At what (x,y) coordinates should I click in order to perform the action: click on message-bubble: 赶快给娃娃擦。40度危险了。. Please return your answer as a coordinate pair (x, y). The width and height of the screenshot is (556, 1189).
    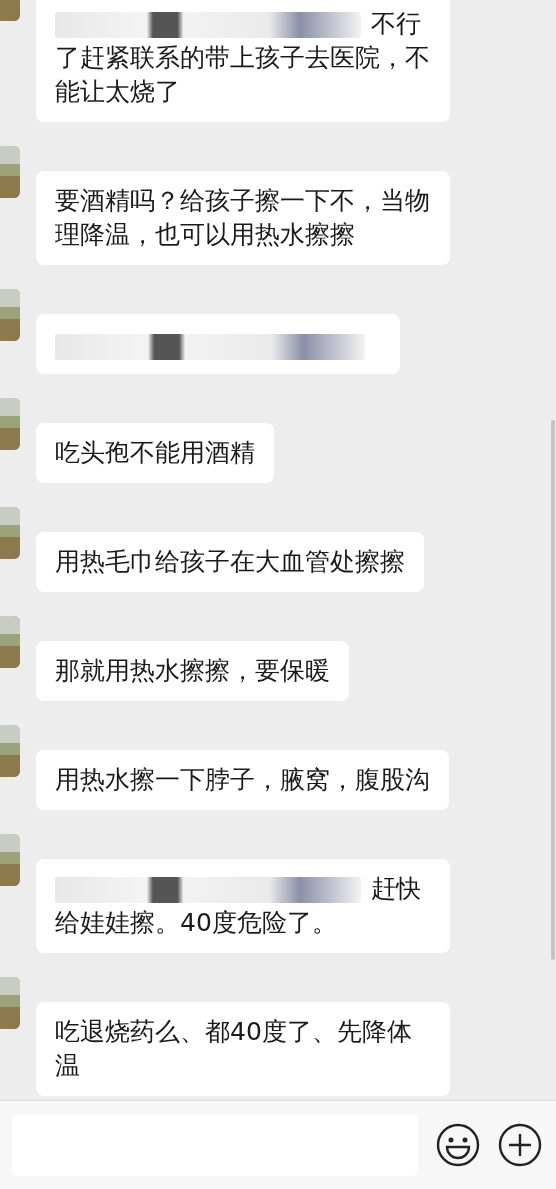
    Looking at the image, I should click on (243, 906).